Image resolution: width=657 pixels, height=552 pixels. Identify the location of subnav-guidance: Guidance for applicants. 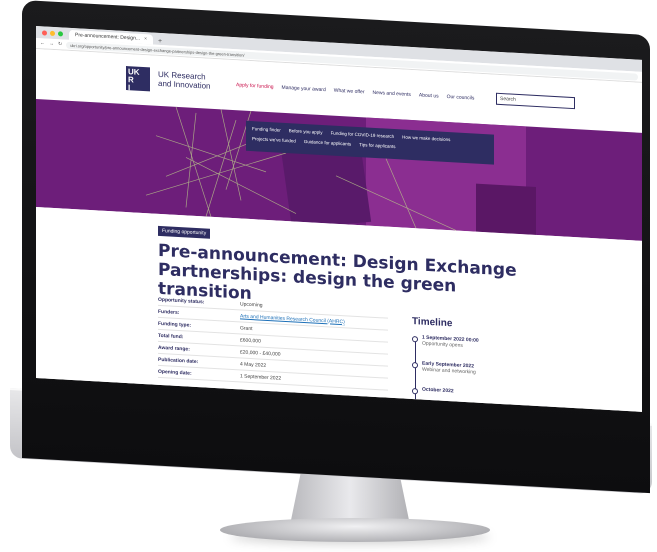
(327, 143).